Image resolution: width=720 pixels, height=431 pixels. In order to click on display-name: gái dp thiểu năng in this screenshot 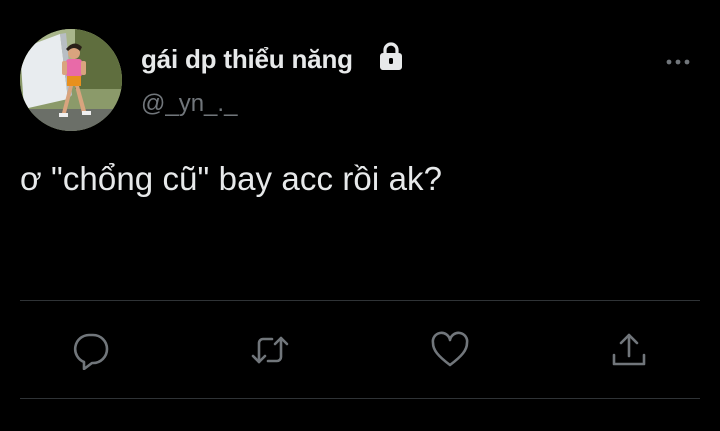, I will do `click(247, 59)`.